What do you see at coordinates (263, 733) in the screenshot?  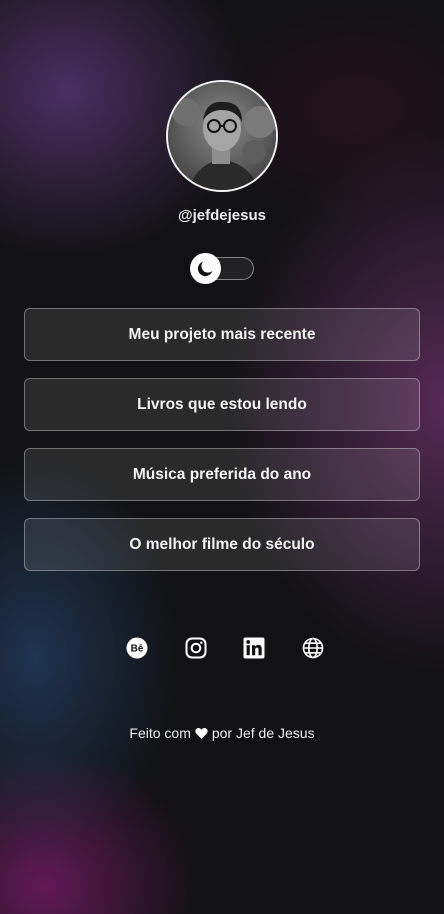 I see `footer-suffix: por Jef de Jesus` at bounding box center [263, 733].